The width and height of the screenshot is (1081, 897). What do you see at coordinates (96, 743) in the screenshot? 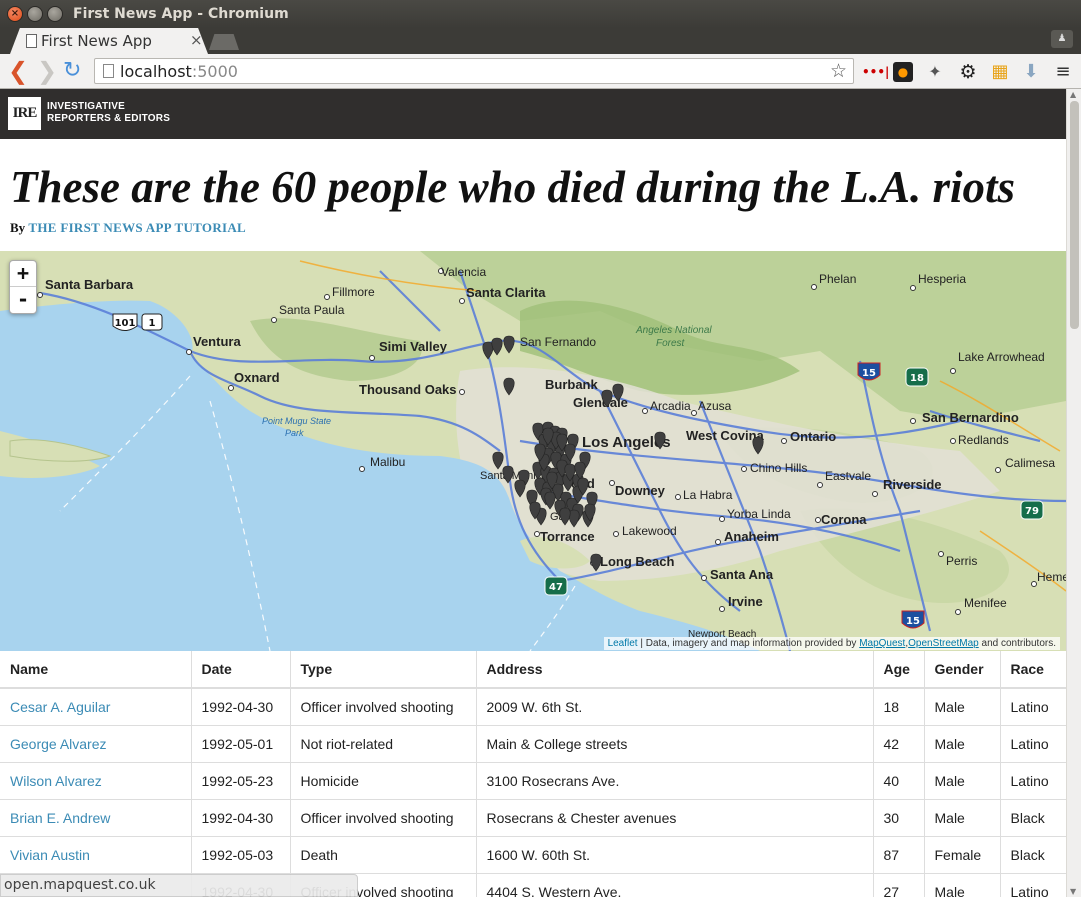
I see `cell-name: George Alvarez` at bounding box center [96, 743].